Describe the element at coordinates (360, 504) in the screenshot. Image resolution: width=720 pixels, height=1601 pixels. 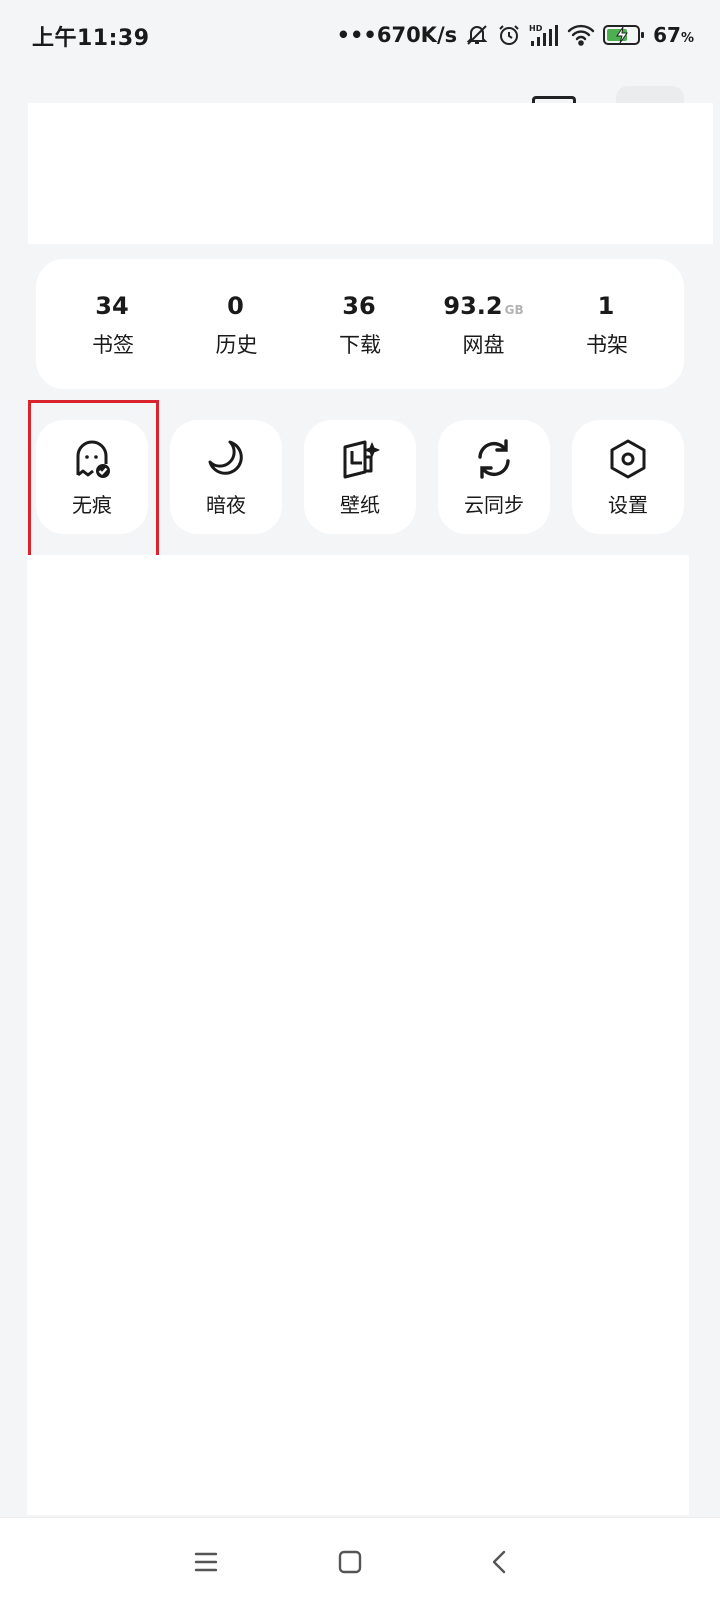
I see `quick-label: 壁纸` at that location.